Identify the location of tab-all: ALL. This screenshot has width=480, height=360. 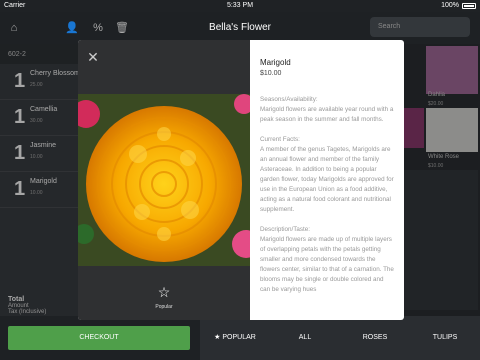
(305, 338).